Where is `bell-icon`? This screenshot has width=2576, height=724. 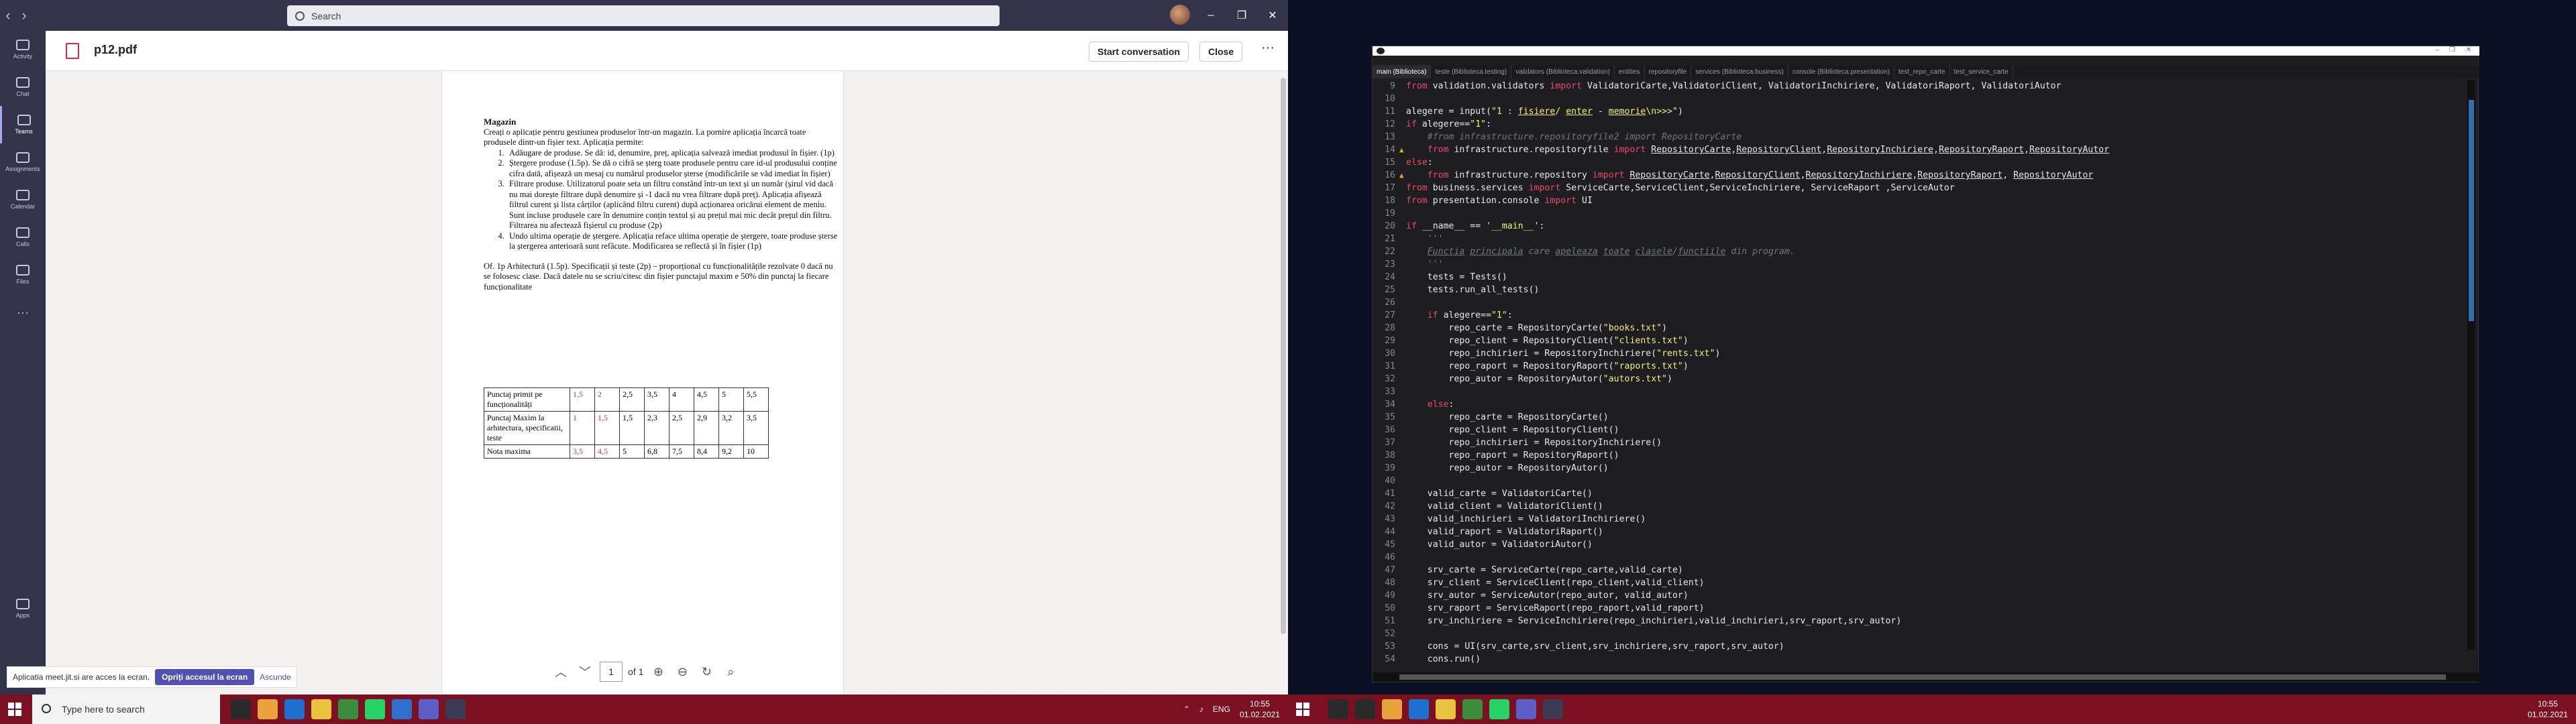 bell-icon is located at coordinates (23, 45).